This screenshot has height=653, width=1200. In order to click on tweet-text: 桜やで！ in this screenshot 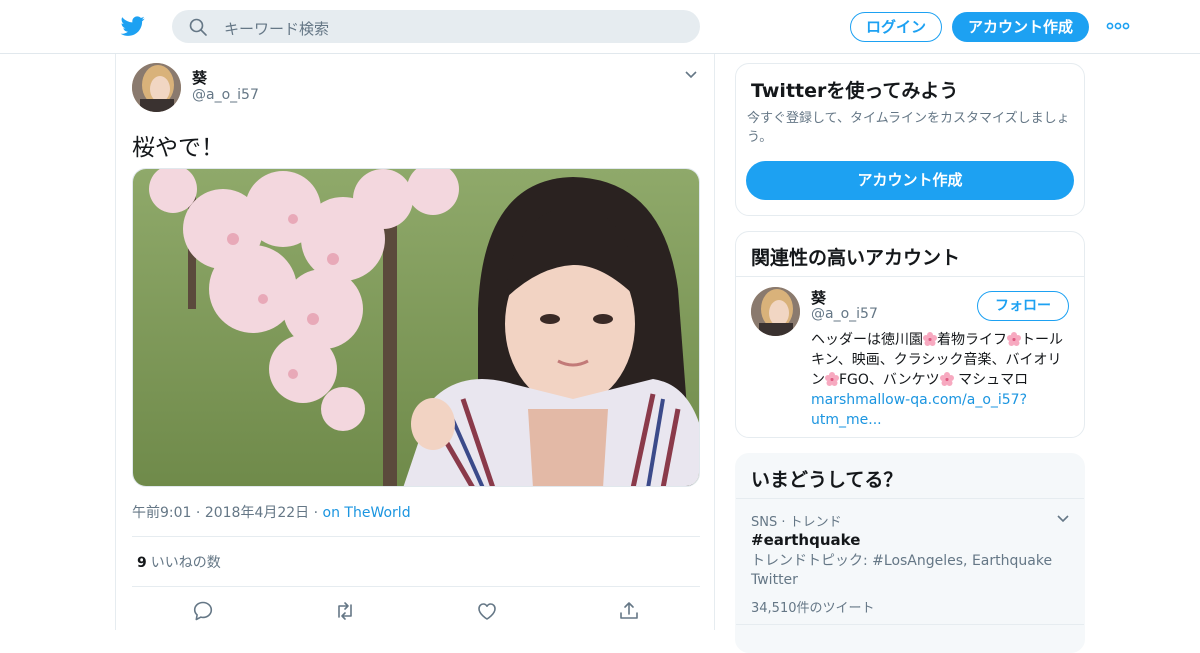, I will do `click(178, 148)`.